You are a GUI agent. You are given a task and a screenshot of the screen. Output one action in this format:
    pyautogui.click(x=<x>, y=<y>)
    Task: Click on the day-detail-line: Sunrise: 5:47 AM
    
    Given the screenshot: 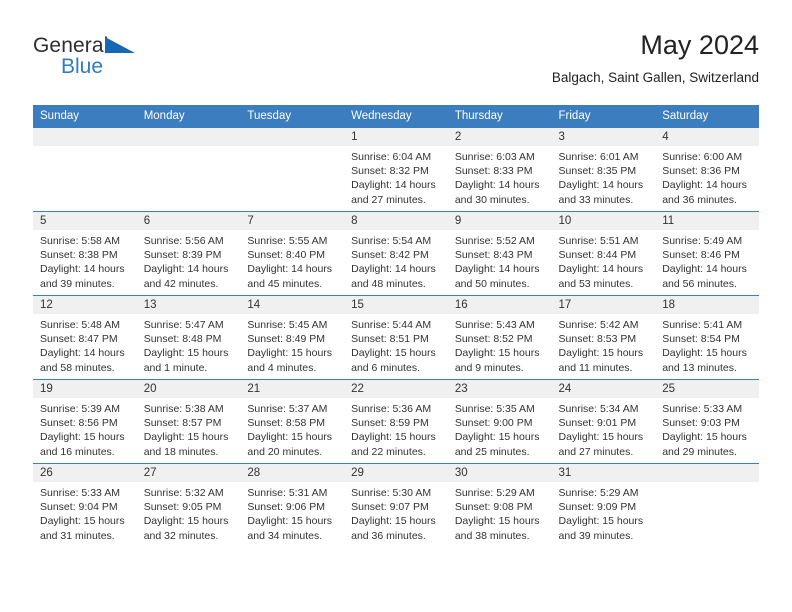 What is the action you would take?
    pyautogui.click(x=183, y=325)
    